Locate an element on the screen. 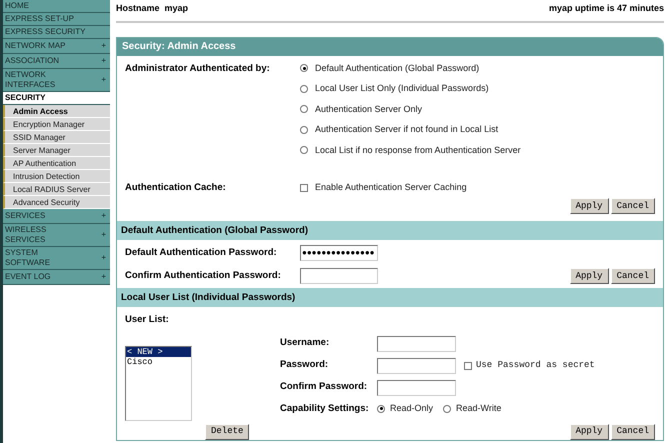 This screenshot has width=670, height=443. nav-subitem: Advanced Security is located at coordinates (56, 202).